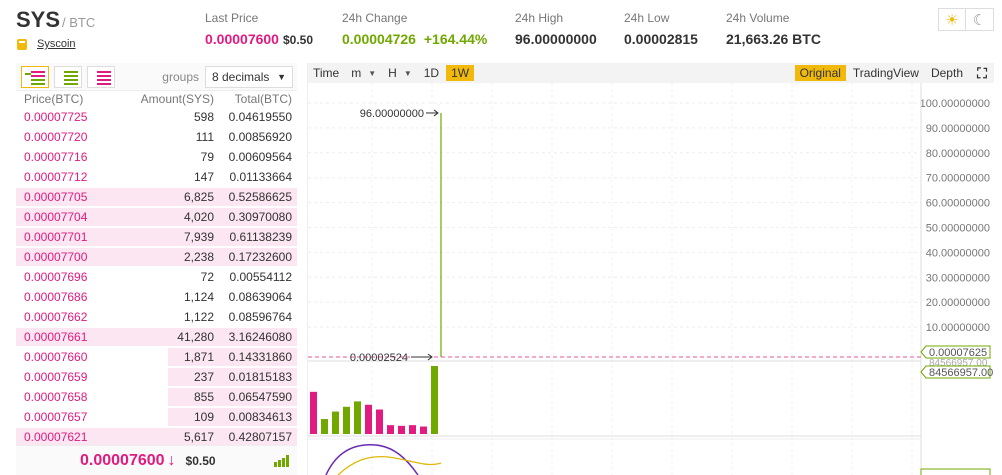  What do you see at coordinates (56, 137) in the screenshot?
I see `order-price: 0.00007720` at bounding box center [56, 137].